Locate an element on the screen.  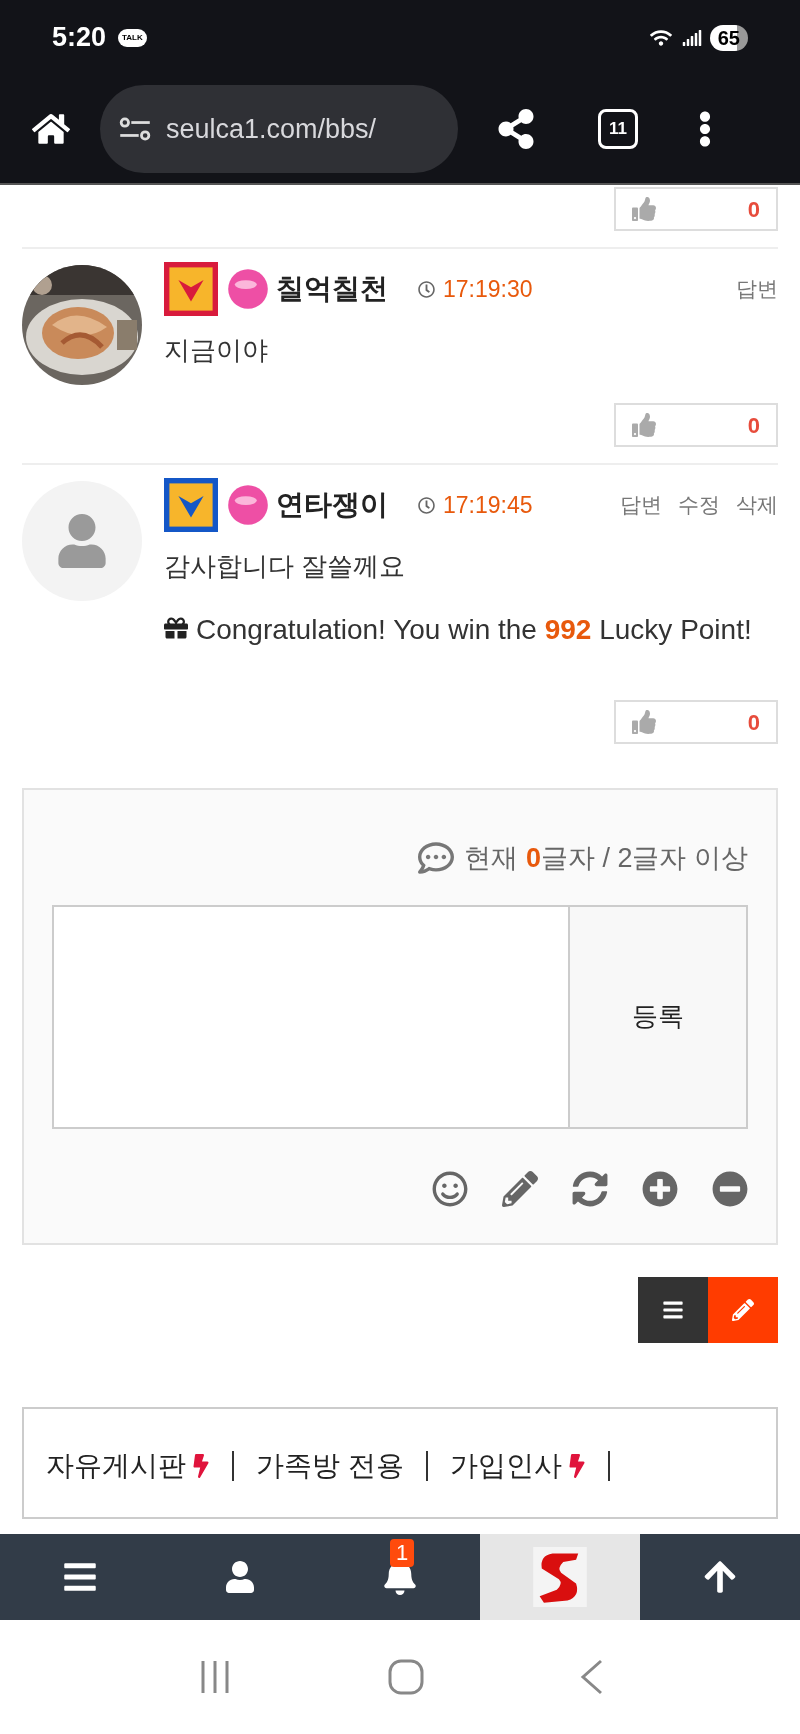
comment-text: 감사합니다 잘쓸께요 is located at coordinates (285, 566).